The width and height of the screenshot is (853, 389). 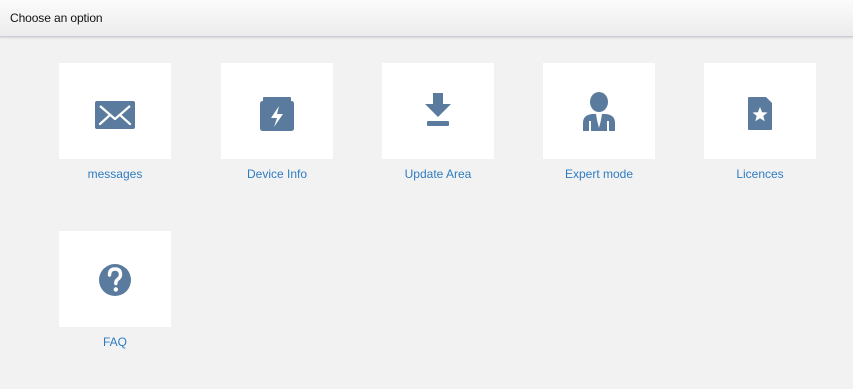 I want to click on option-tile-messages: messages, so click(x=115, y=134).